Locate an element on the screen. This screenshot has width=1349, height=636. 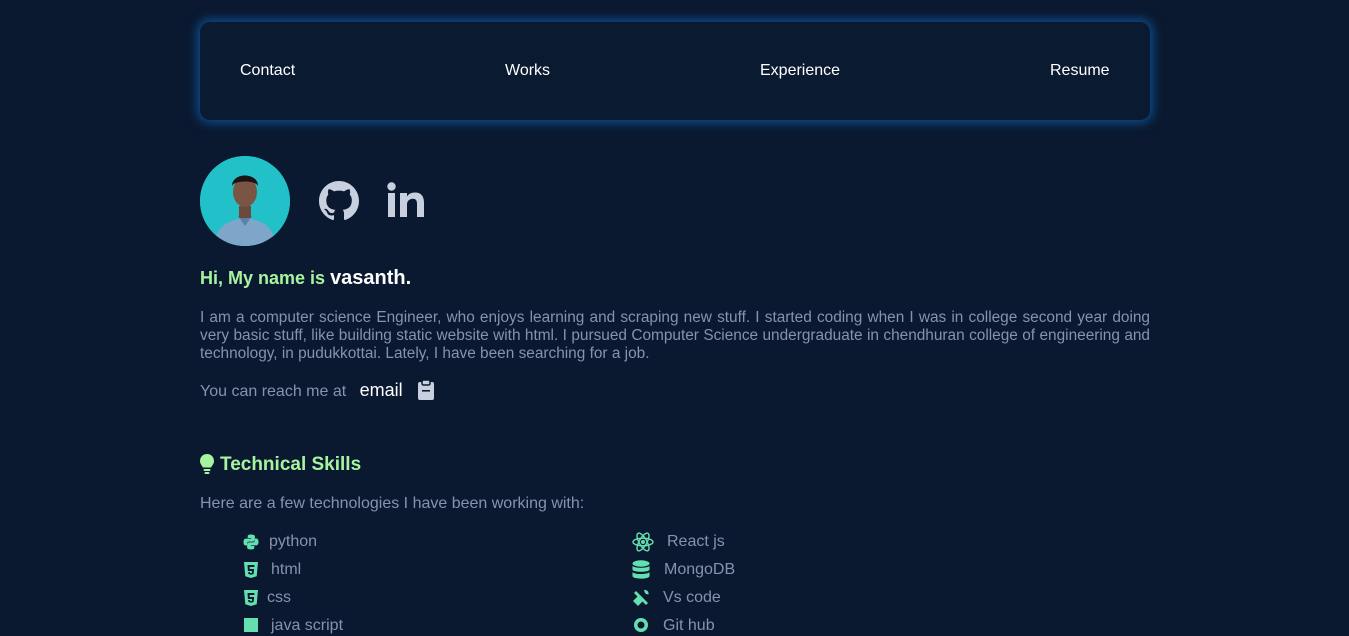
nav-contact-link: Contact is located at coordinates (267, 71).